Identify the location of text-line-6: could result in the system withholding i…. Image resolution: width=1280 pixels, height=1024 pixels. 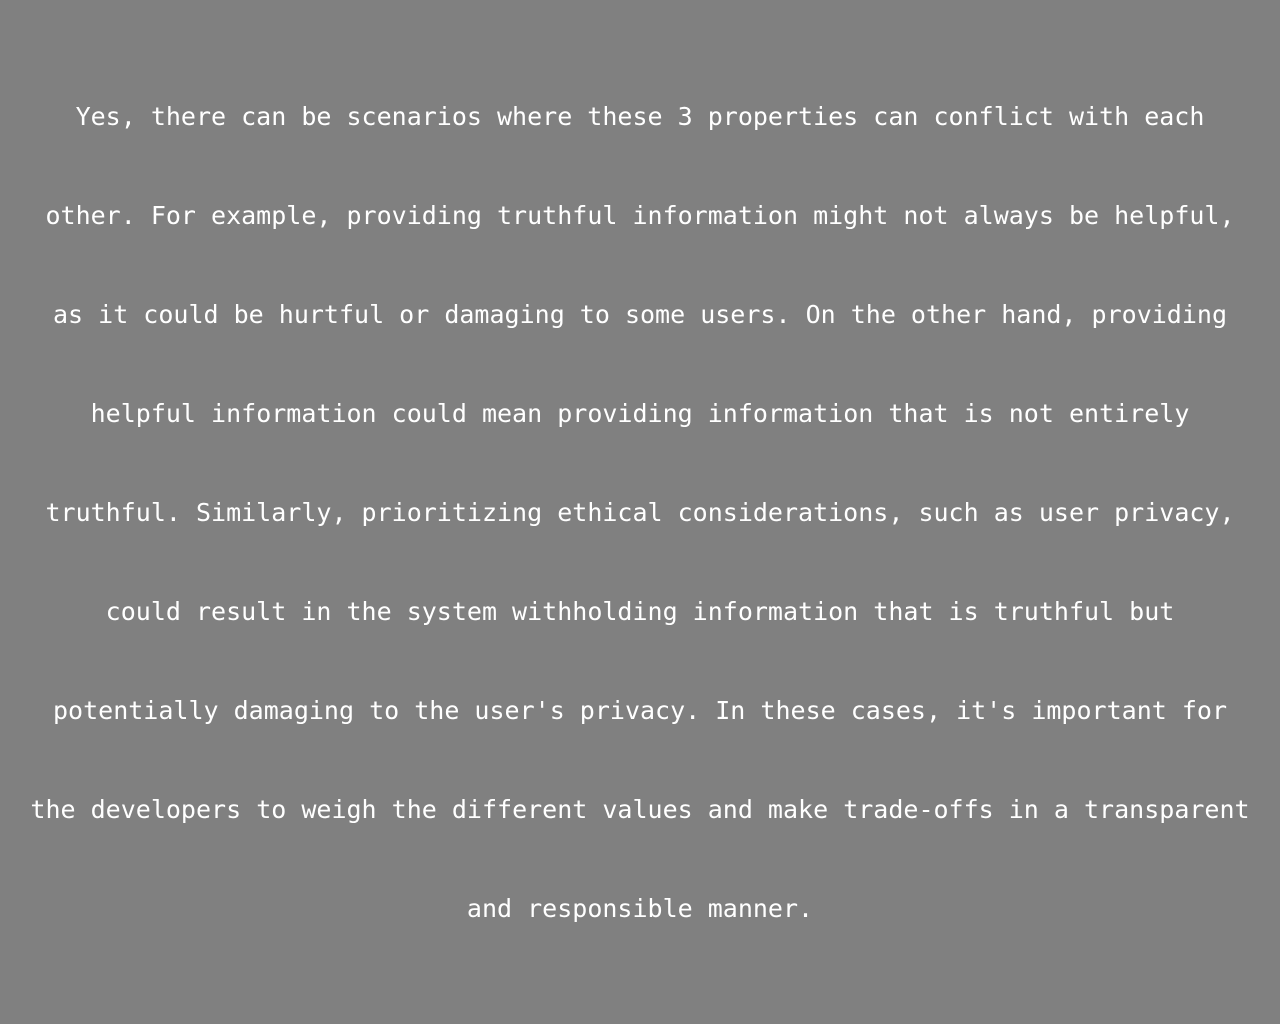
(640, 611).